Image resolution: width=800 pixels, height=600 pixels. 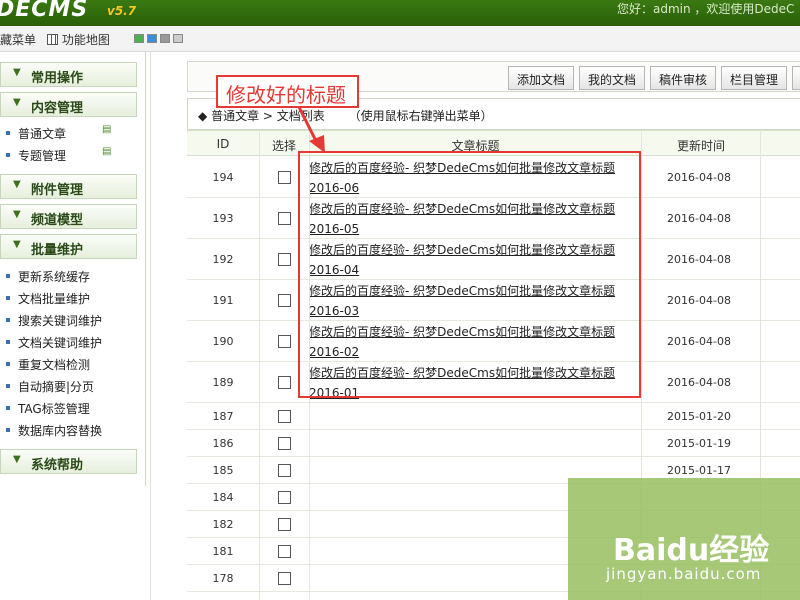 What do you see at coordinates (36, 133) in the screenshot?
I see `sidebar-item-articles: 普通文章` at bounding box center [36, 133].